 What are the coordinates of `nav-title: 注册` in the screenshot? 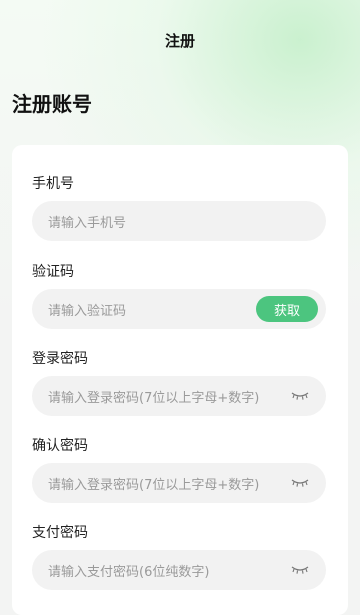 It's located at (179, 40).